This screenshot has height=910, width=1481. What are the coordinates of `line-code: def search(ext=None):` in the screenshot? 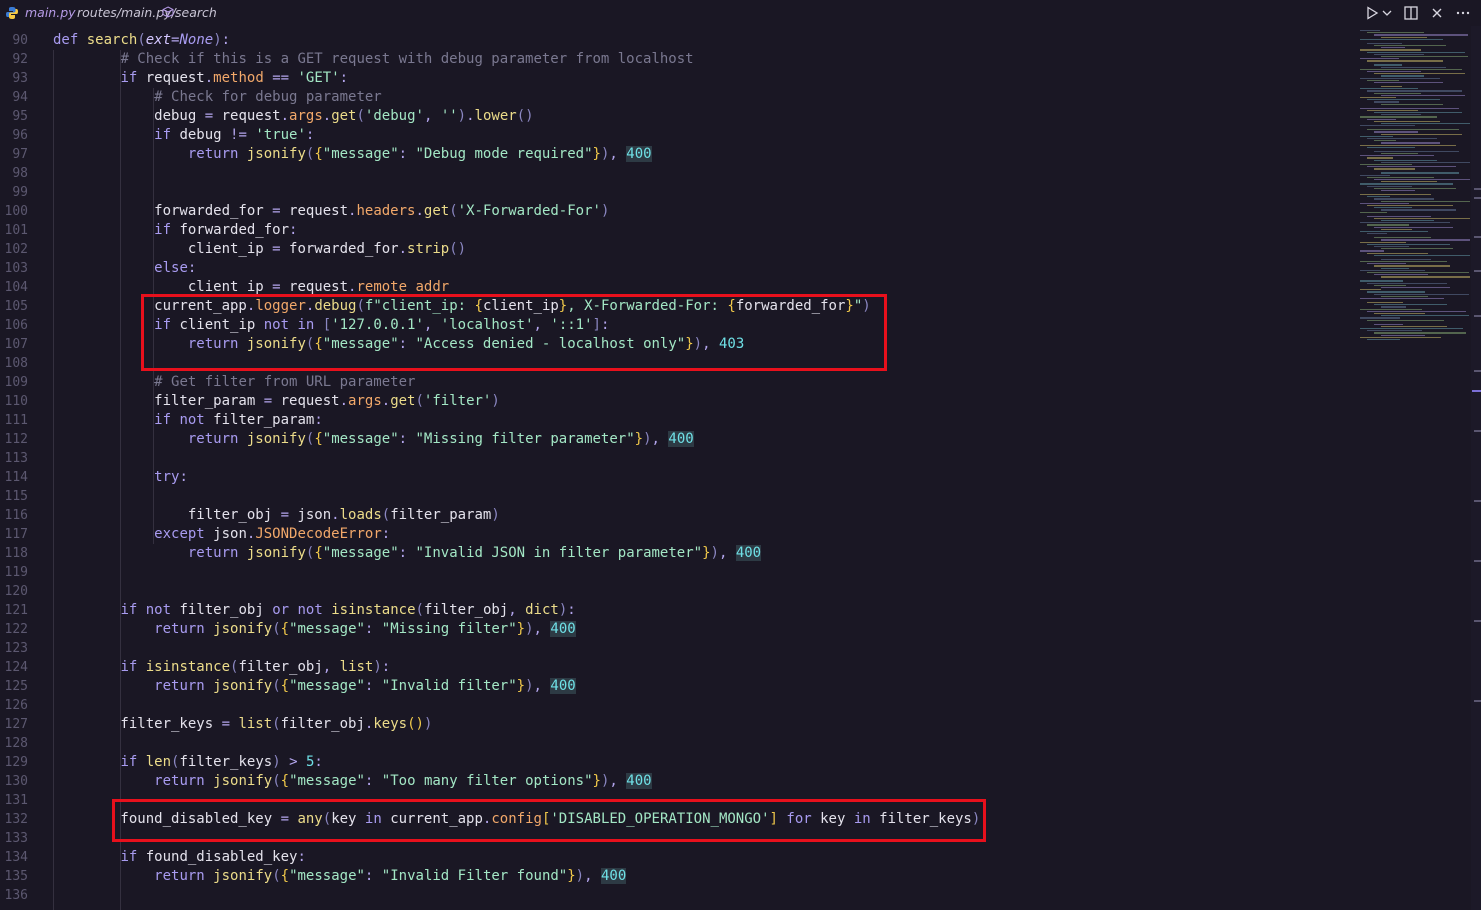 It's located at (141, 40).